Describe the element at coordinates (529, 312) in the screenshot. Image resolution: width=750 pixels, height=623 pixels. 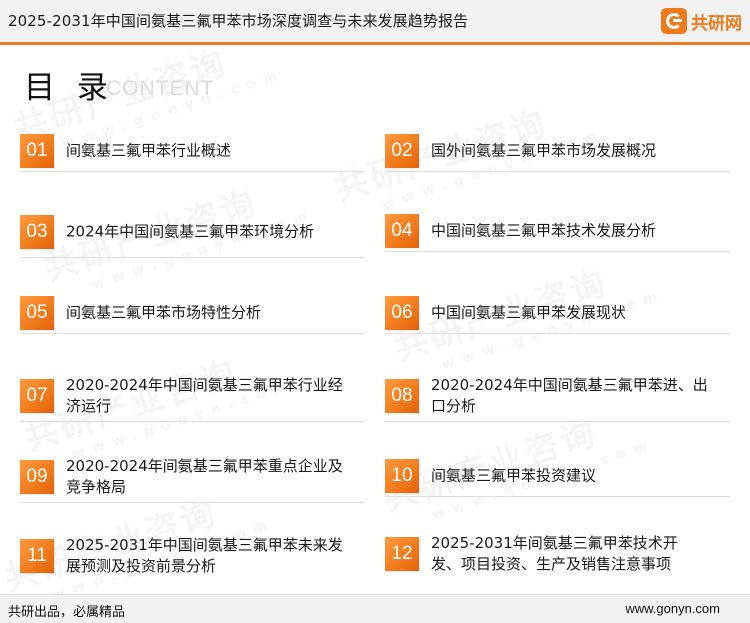
I see `toc-item-title: 中国间氨基三氟甲苯发展现状` at that location.